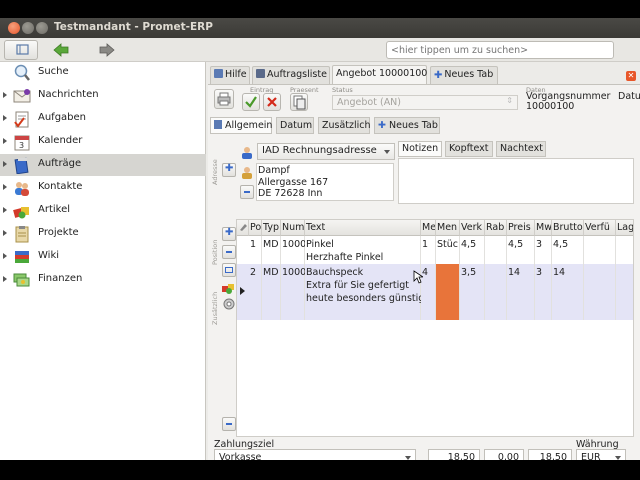 This screenshot has width=640, height=480. What do you see at coordinates (103, 96) in the screenshot?
I see `sidebar-item-nachrichten: Nachrichten` at bounding box center [103, 96].